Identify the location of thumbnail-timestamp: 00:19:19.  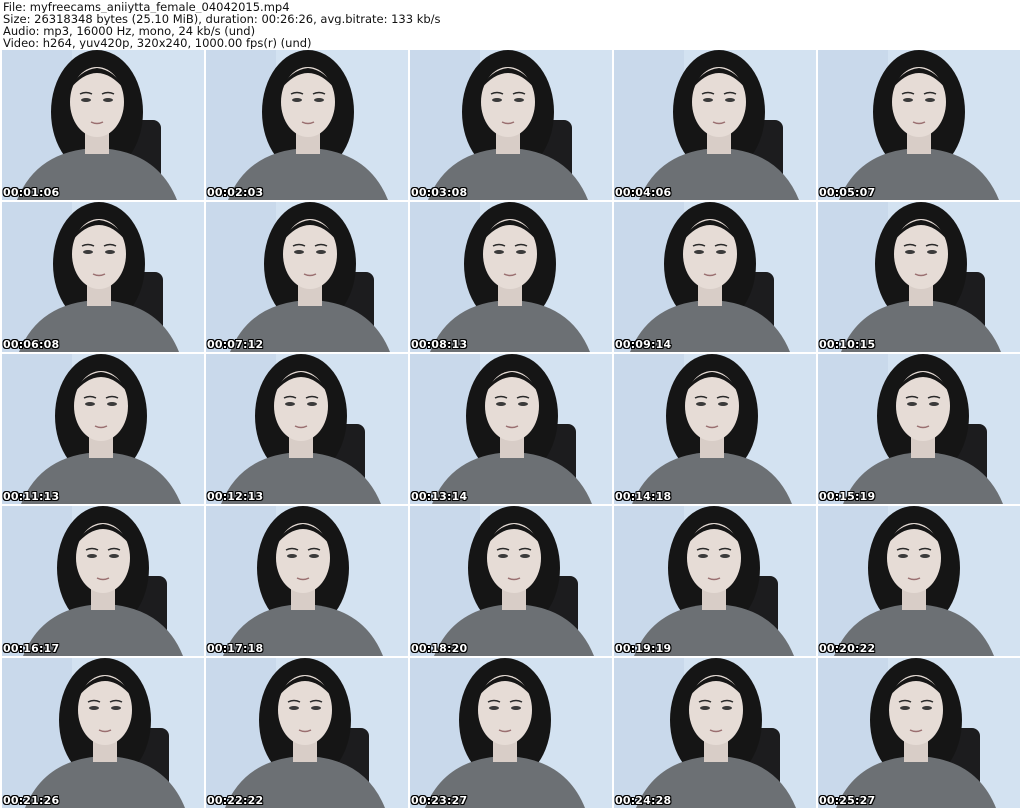
(643, 648).